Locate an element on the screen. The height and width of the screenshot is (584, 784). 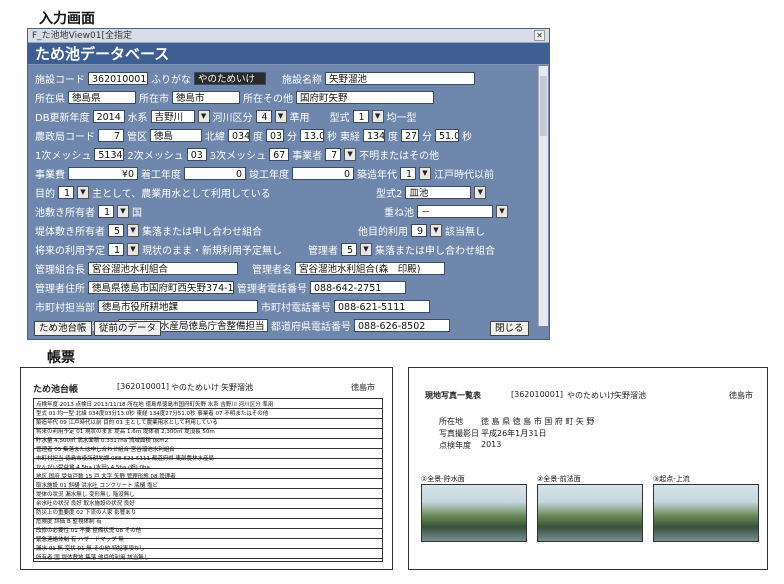
agri-field: 7 is located at coordinates (111, 135).